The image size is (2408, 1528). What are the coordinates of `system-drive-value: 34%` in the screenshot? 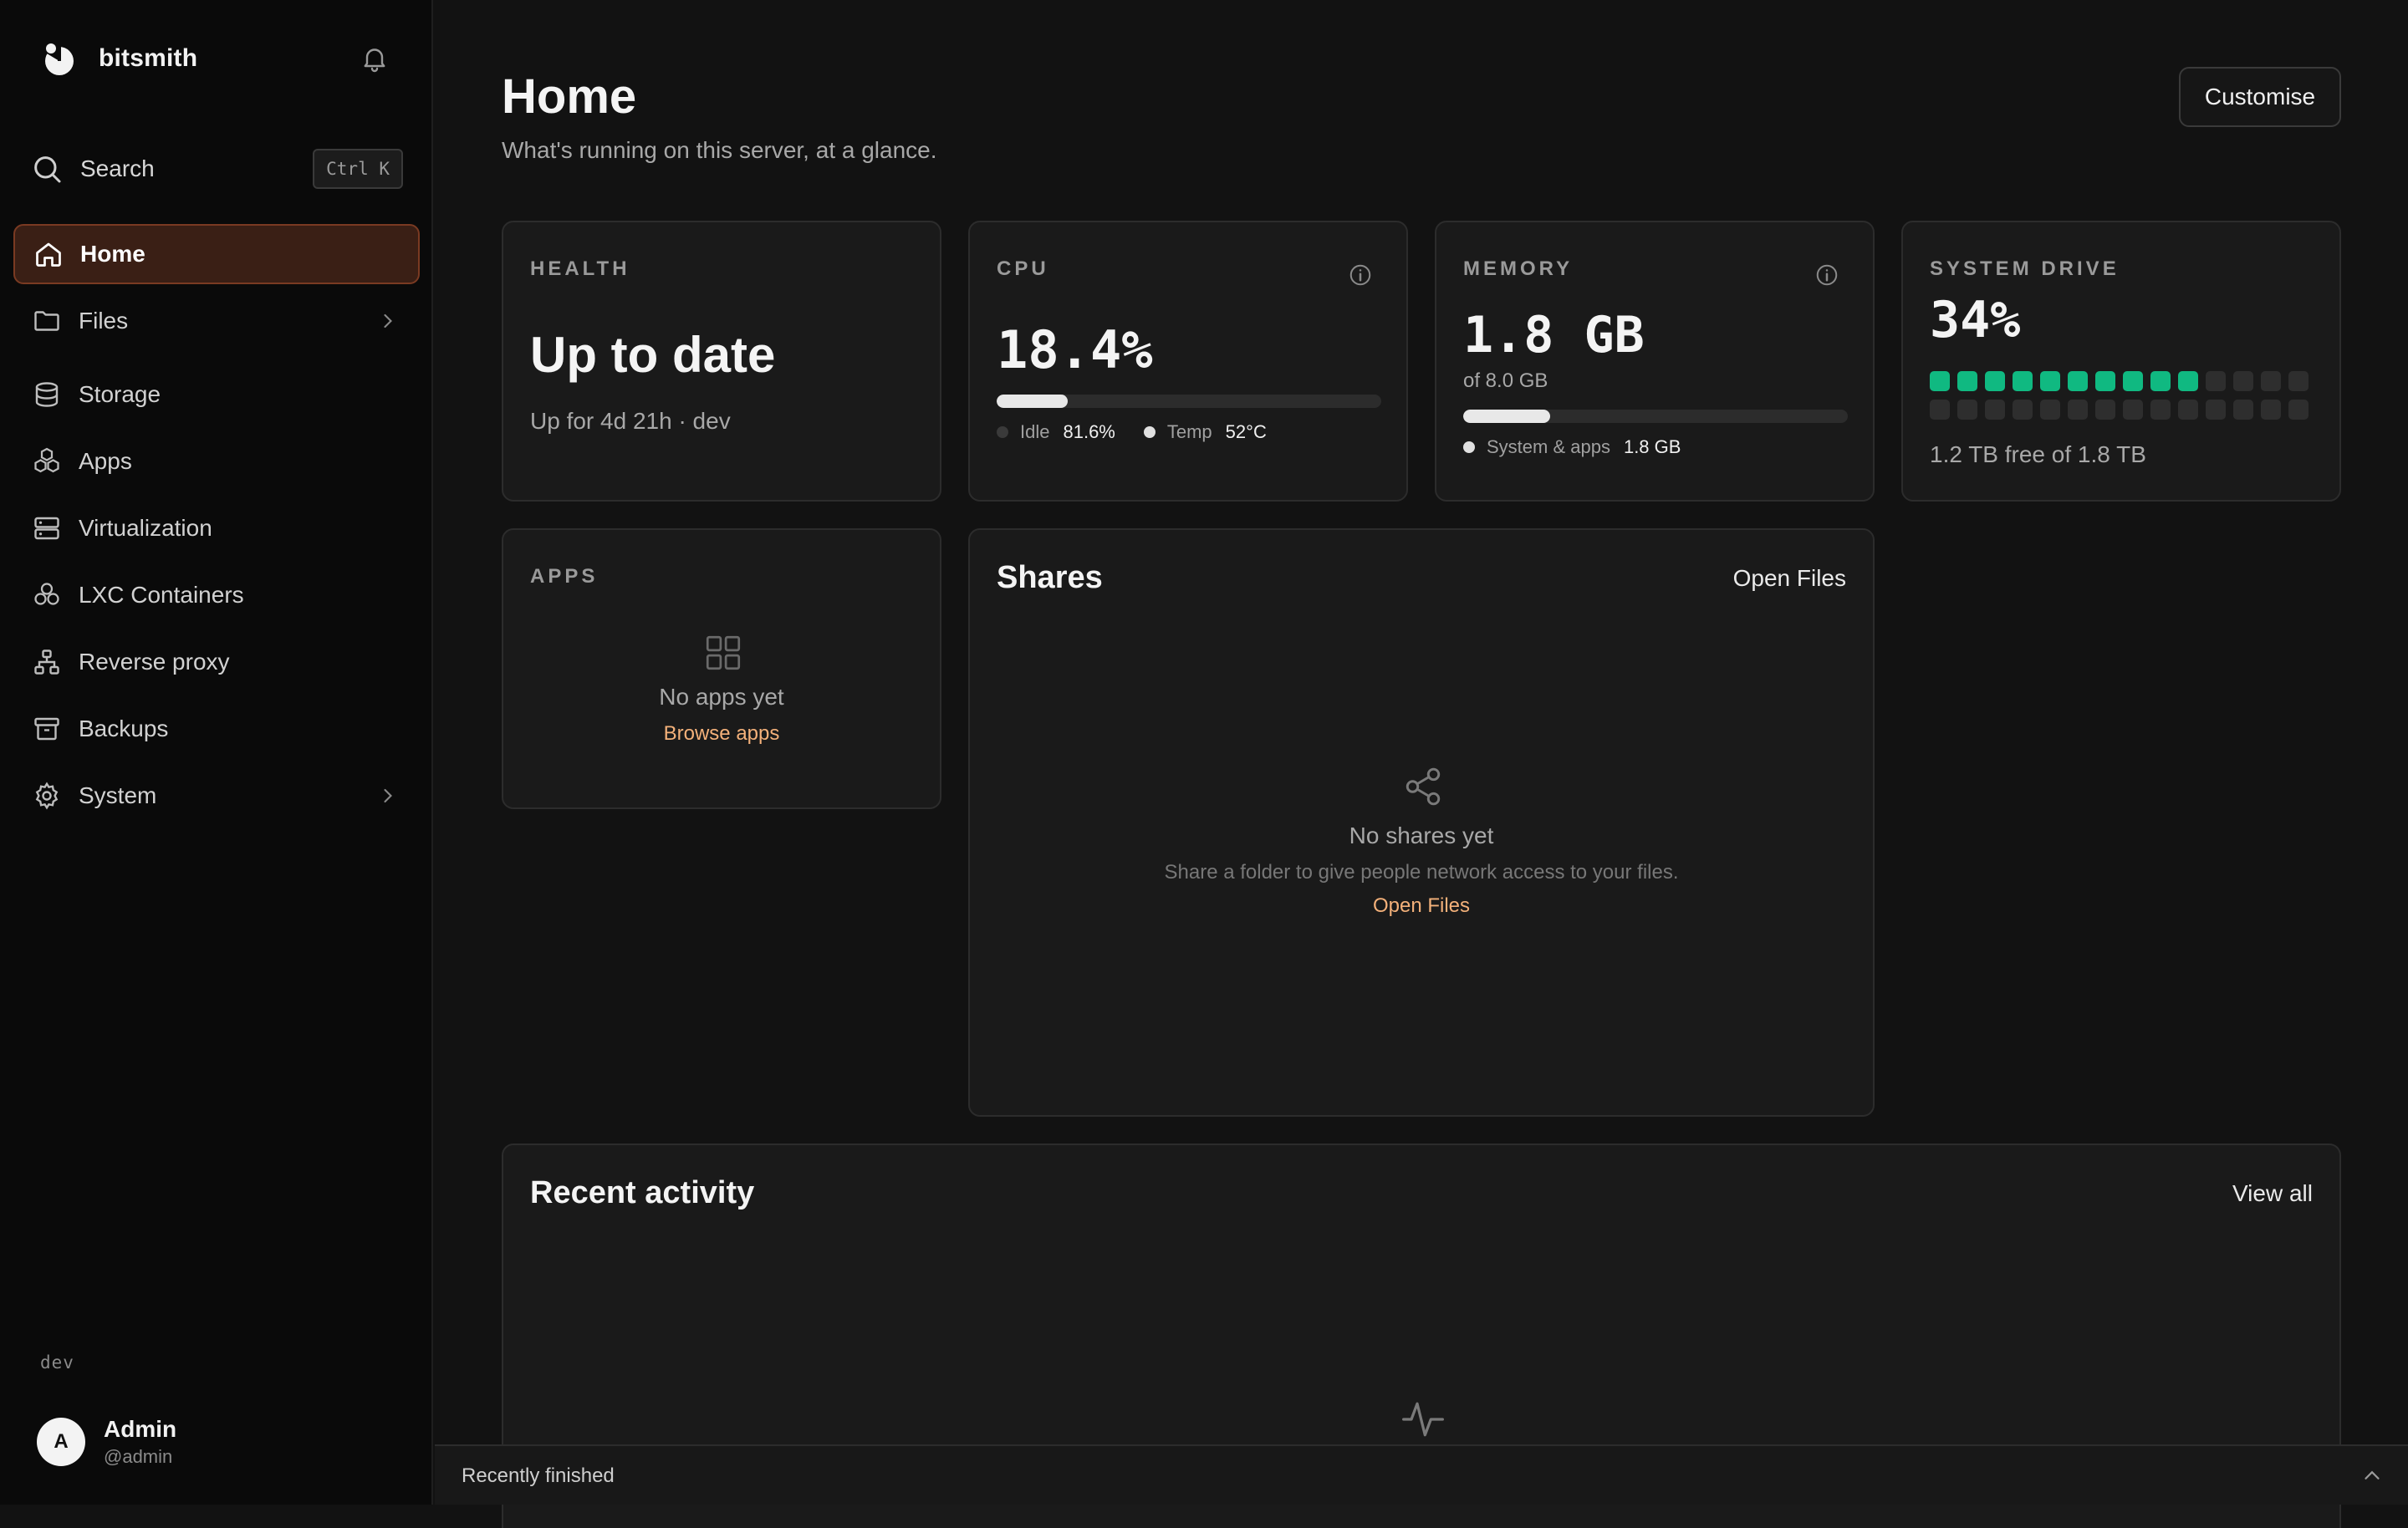 It's located at (1976, 320).